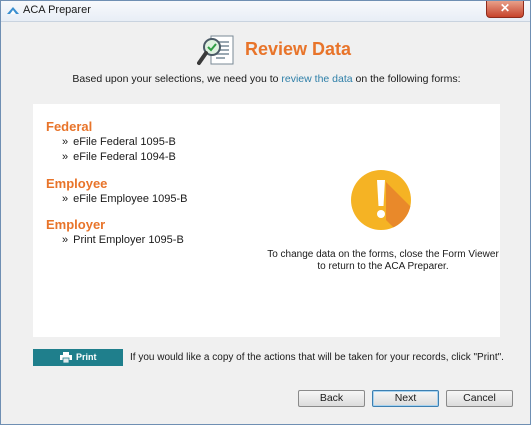 Image resolution: width=531 pixels, height=425 pixels. What do you see at coordinates (13, 10) in the screenshot?
I see `app-logo-icon` at bounding box center [13, 10].